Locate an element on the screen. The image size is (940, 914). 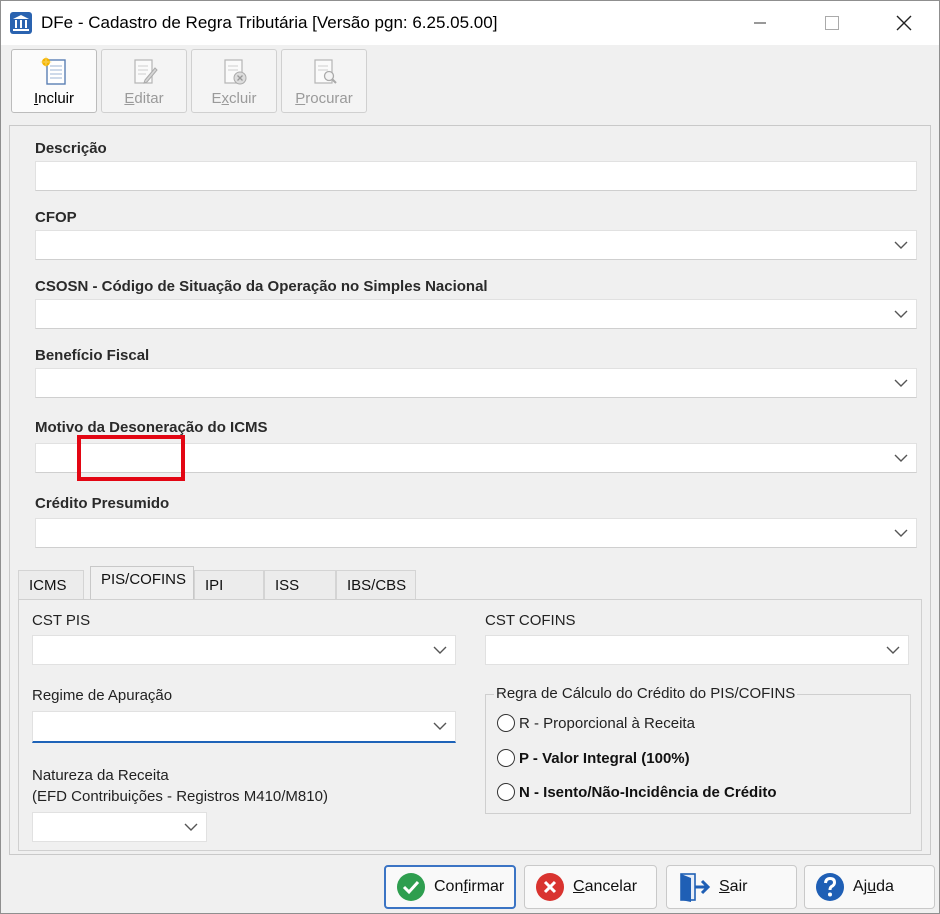
incluir-button: Incluir is located at coordinates (54, 81).